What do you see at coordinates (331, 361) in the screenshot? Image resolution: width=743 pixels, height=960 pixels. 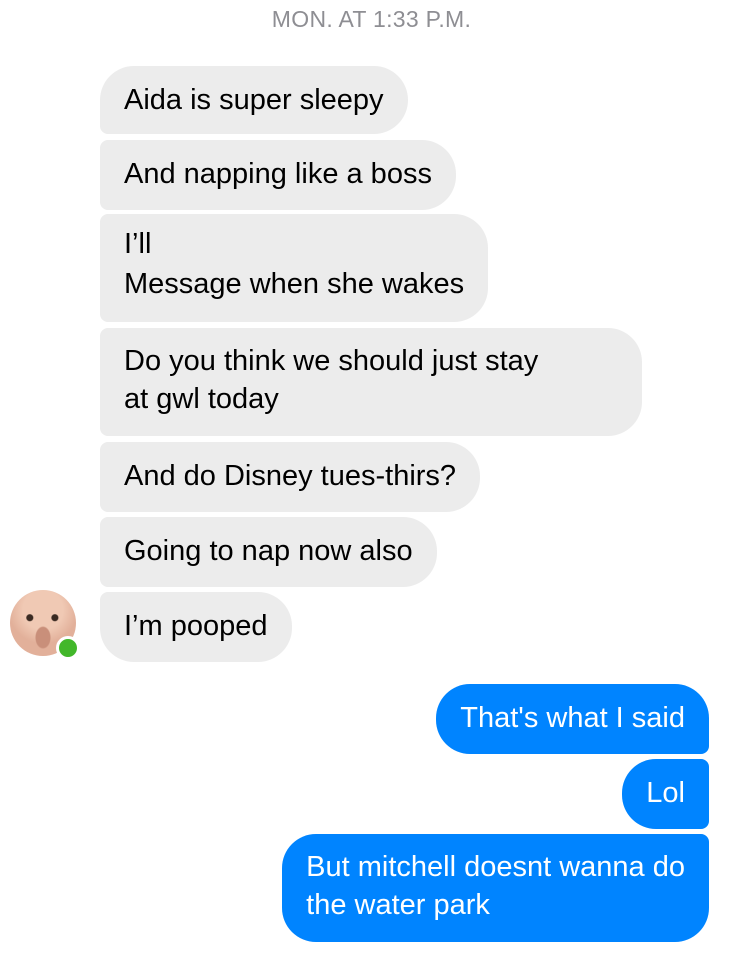 I see `message-text: Do you think we should just stay` at bounding box center [331, 361].